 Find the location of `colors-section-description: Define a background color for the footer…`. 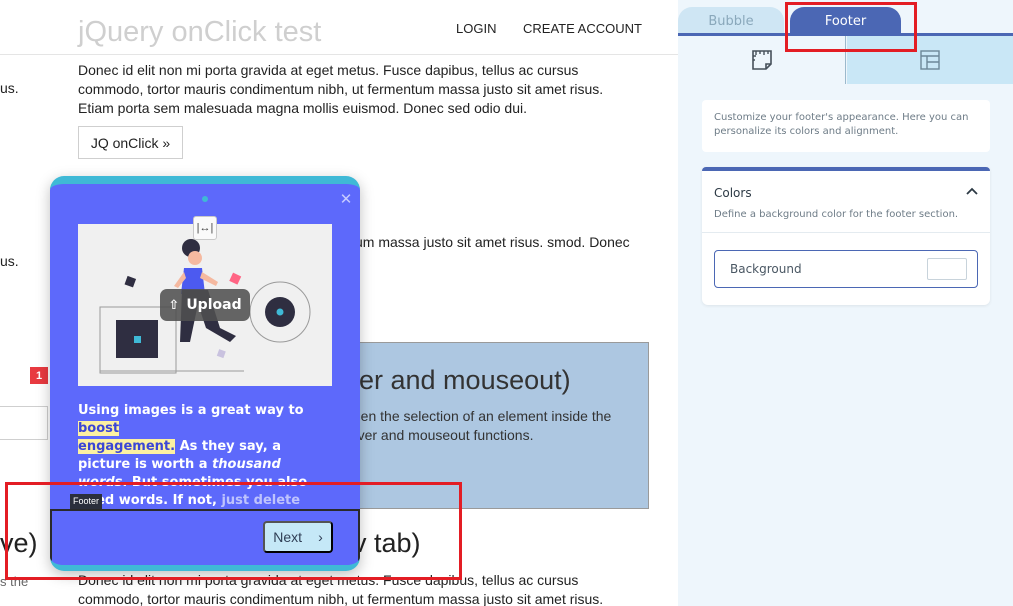

colors-section-description: Define a background color for the footer… is located at coordinates (836, 214).